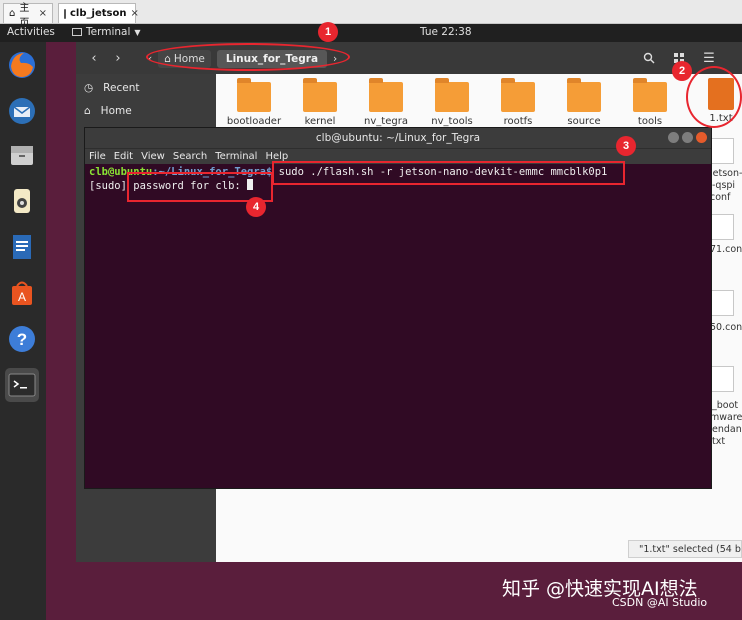 The height and width of the screenshot is (620, 742). I want to click on terminal-title: clb@ubuntu: ~/Linux_for_Tegra, so click(398, 138).